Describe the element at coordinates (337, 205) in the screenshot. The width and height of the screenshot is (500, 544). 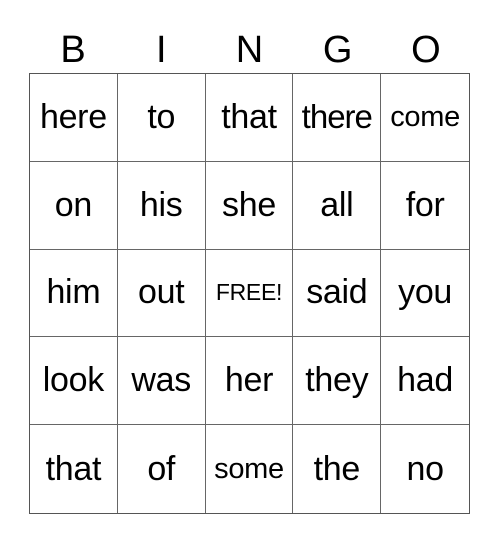
I see `bingo-cell: all` at that location.